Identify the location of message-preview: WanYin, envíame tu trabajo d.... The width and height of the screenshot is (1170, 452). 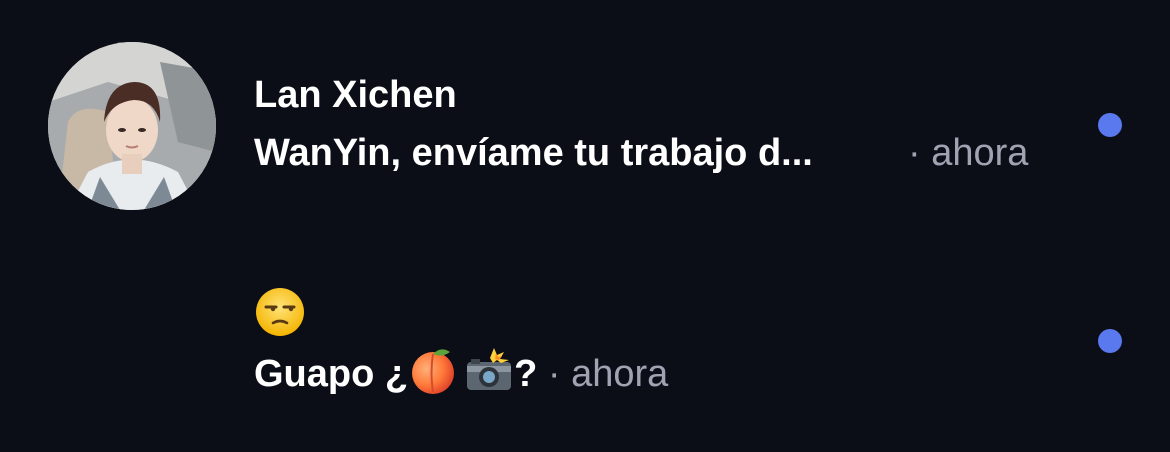
(533, 153).